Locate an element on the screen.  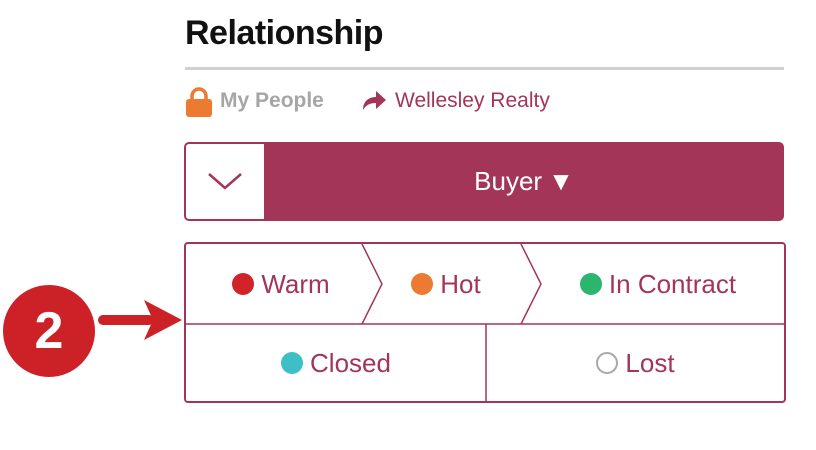
collapse-button is located at coordinates (225, 181).